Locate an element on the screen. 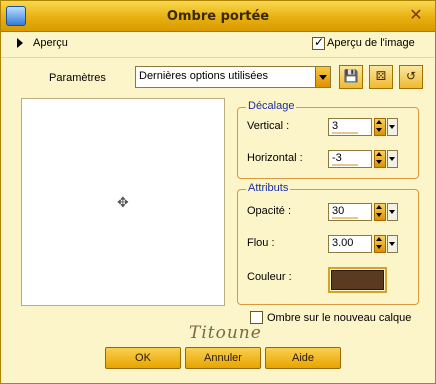 The image size is (436, 384). aide-button: Aide is located at coordinates (303, 358).